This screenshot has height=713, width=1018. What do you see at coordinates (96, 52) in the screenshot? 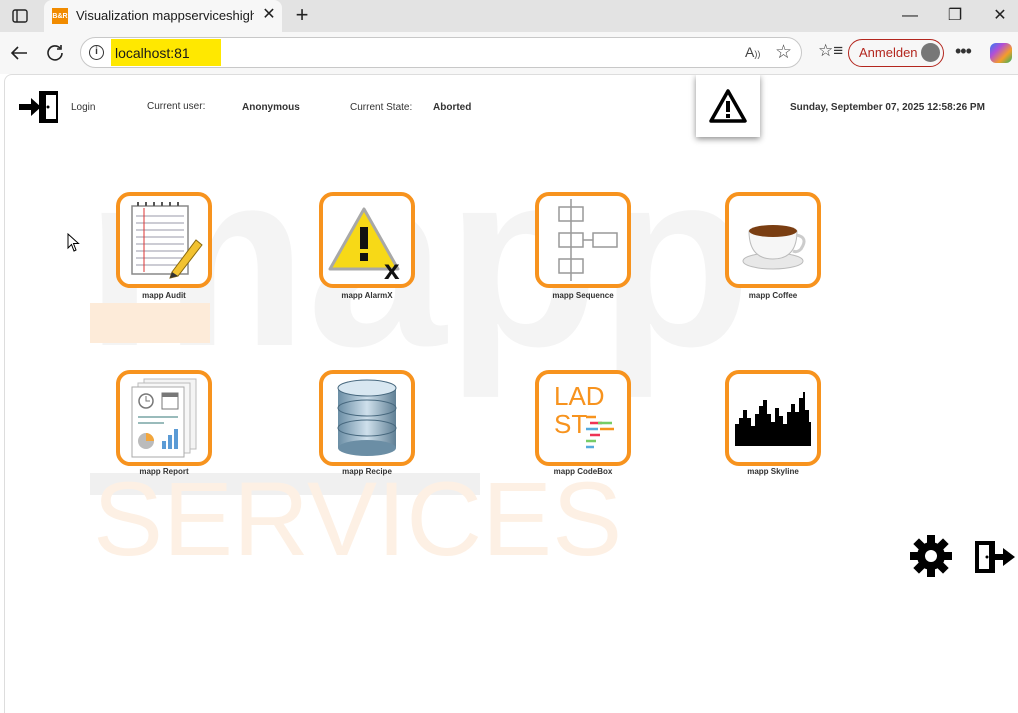
I see `site-info-icon: i` at bounding box center [96, 52].